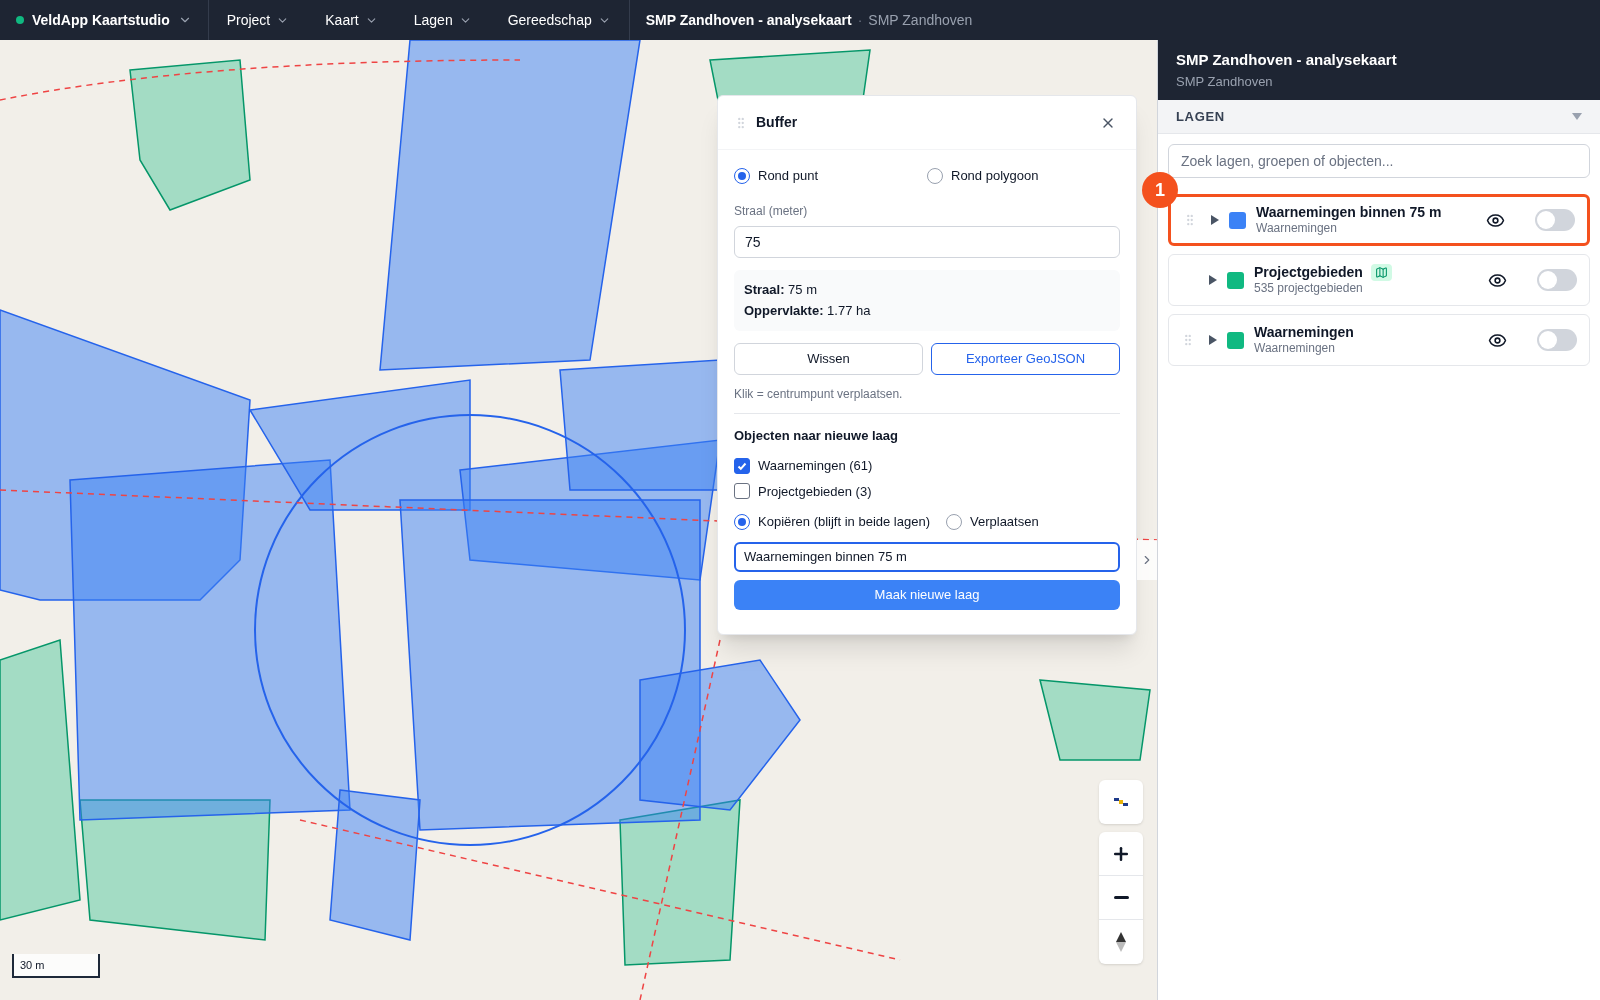 The image size is (1600, 1000). Describe the element at coordinates (1379, 340) in the screenshot. I see `layer-row: Waarnemingen Waarnemingen` at that location.